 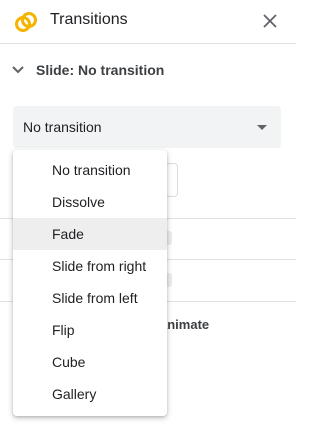 What do you see at coordinates (185, 324) in the screenshot?
I see `animate-label: animate` at bounding box center [185, 324].